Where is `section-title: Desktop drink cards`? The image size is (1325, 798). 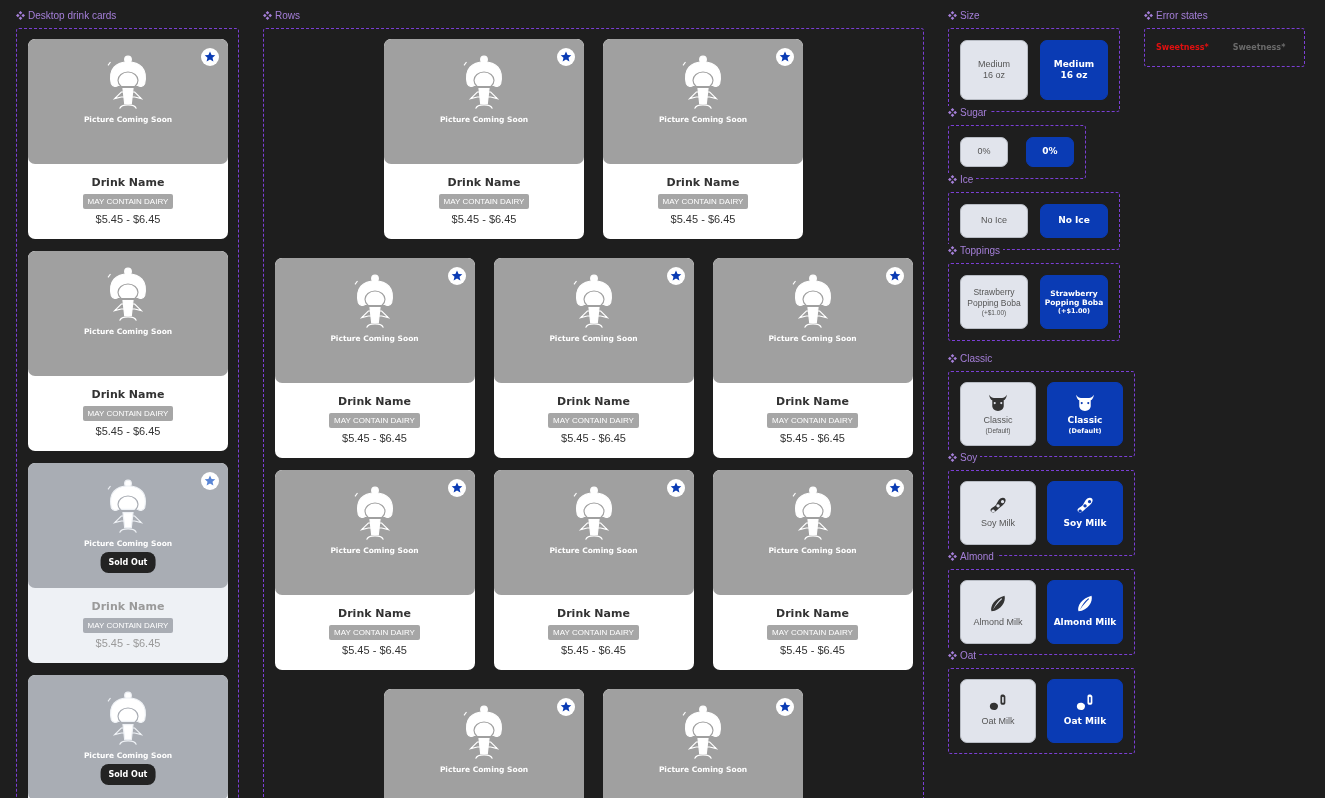
section-title: Desktop drink cards is located at coordinates (72, 15).